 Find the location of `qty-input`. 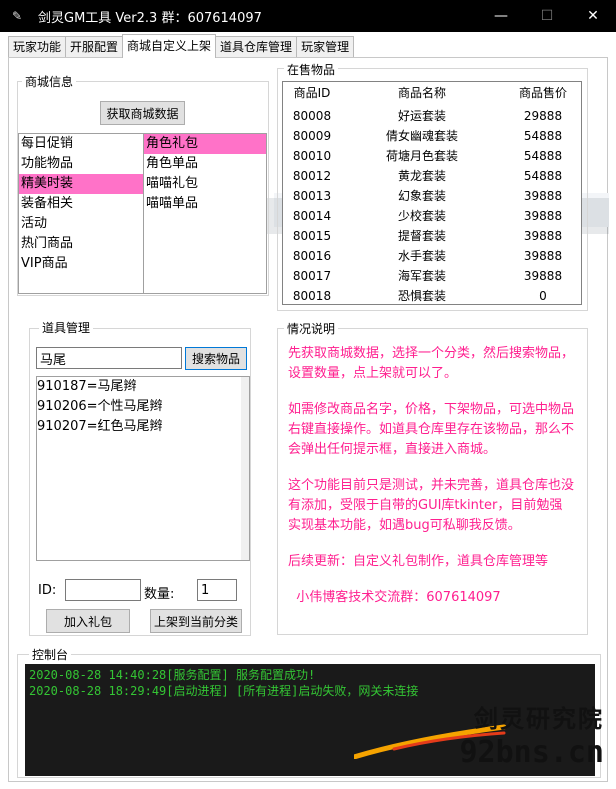

qty-input is located at coordinates (217, 590).